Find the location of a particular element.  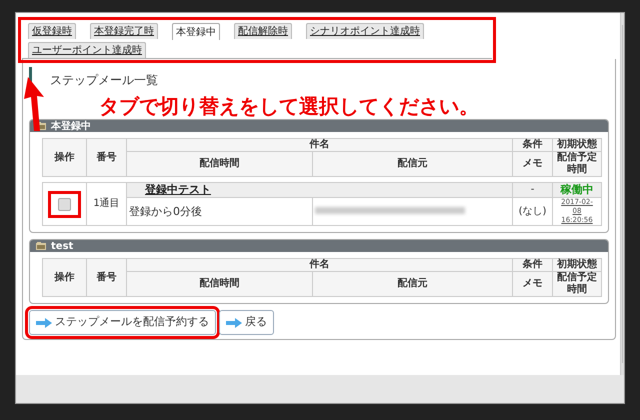

arrow-annotation is located at coordinates (35, 104).